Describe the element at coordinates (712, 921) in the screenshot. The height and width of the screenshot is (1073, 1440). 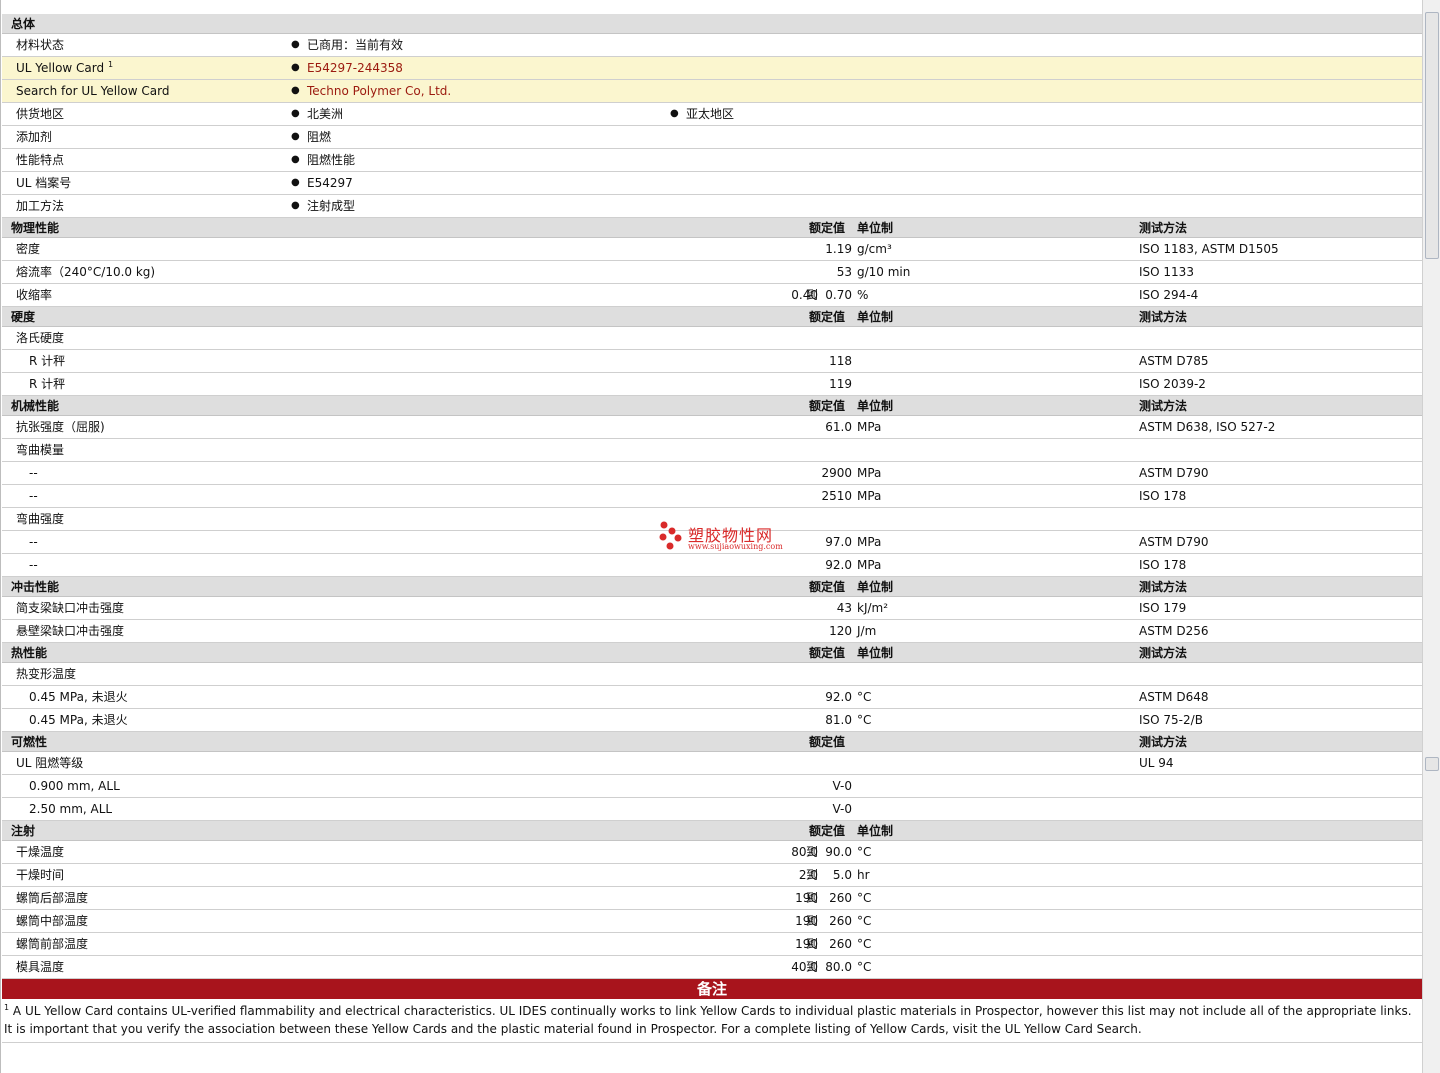
I see `property-row: 螺筒中部温度 190 到 260 °C` at that location.